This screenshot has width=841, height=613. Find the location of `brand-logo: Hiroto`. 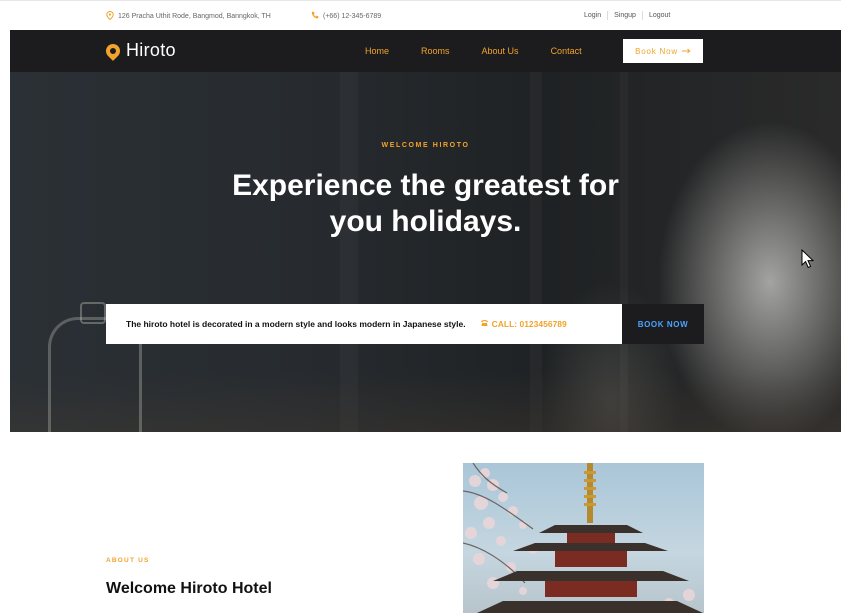

brand-logo: Hiroto is located at coordinates (139, 50).